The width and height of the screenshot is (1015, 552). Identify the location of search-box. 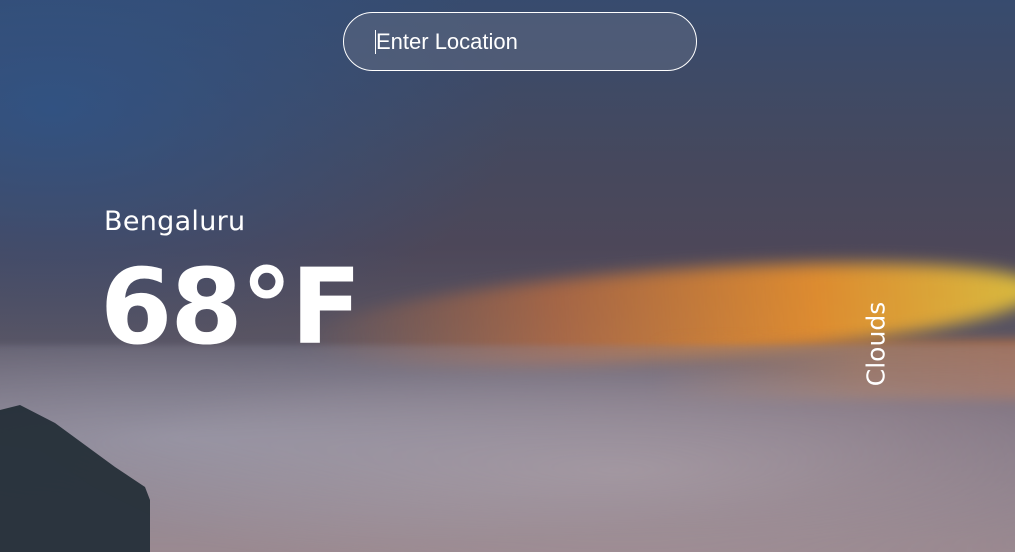
(520, 41).